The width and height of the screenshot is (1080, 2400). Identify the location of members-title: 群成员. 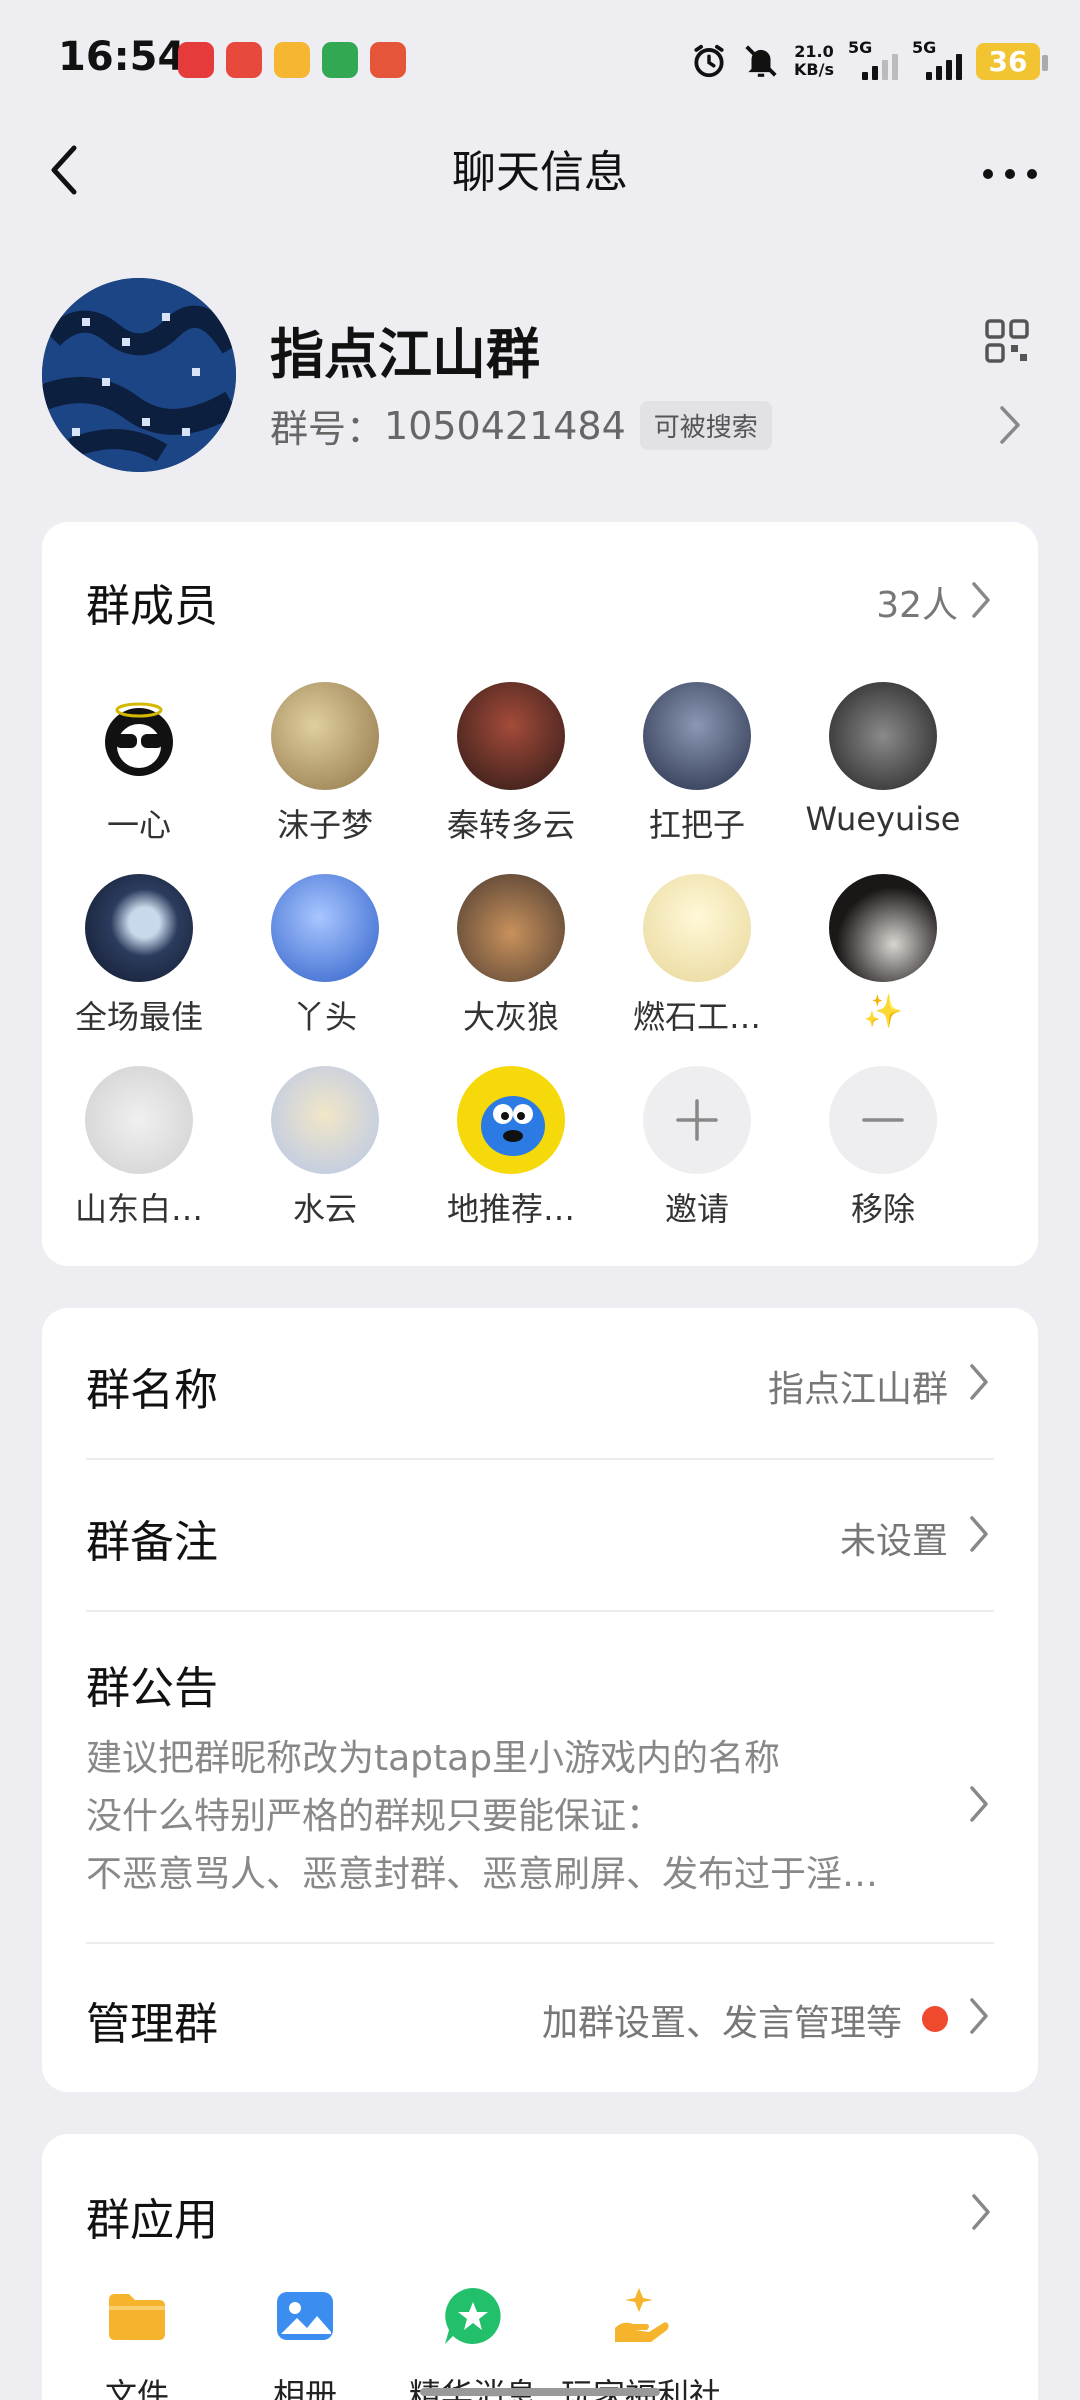
(152, 606).